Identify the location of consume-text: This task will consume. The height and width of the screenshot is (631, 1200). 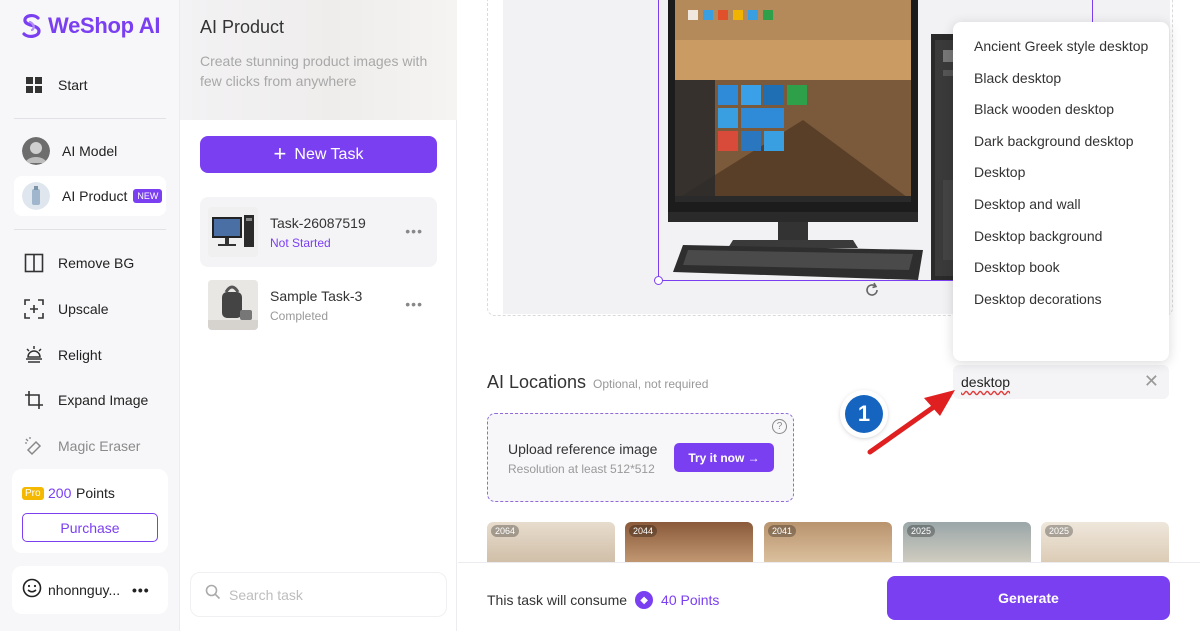
(557, 600).